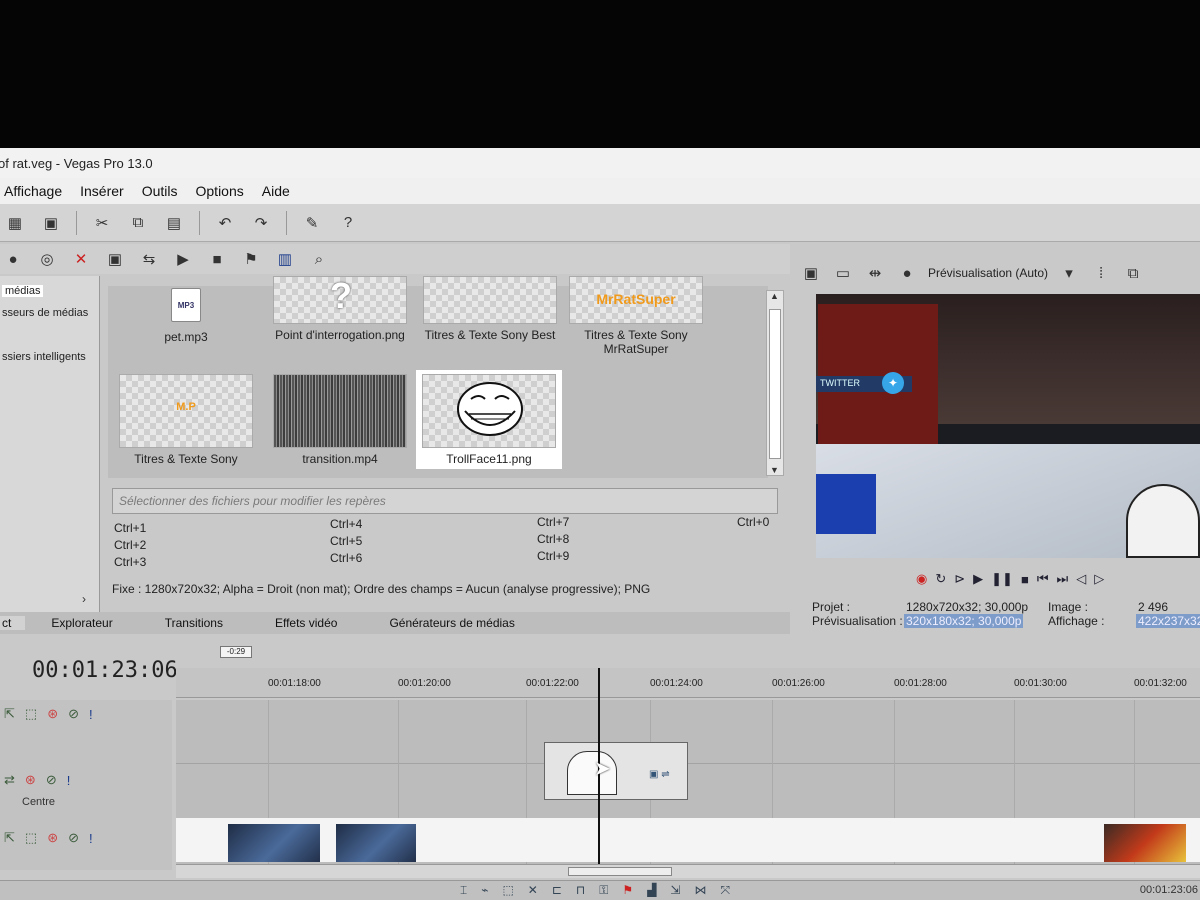  Describe the element at coordinates (306, 623) in the screenshot. I see `tab-effets-video: Effets vidéo` at that location.